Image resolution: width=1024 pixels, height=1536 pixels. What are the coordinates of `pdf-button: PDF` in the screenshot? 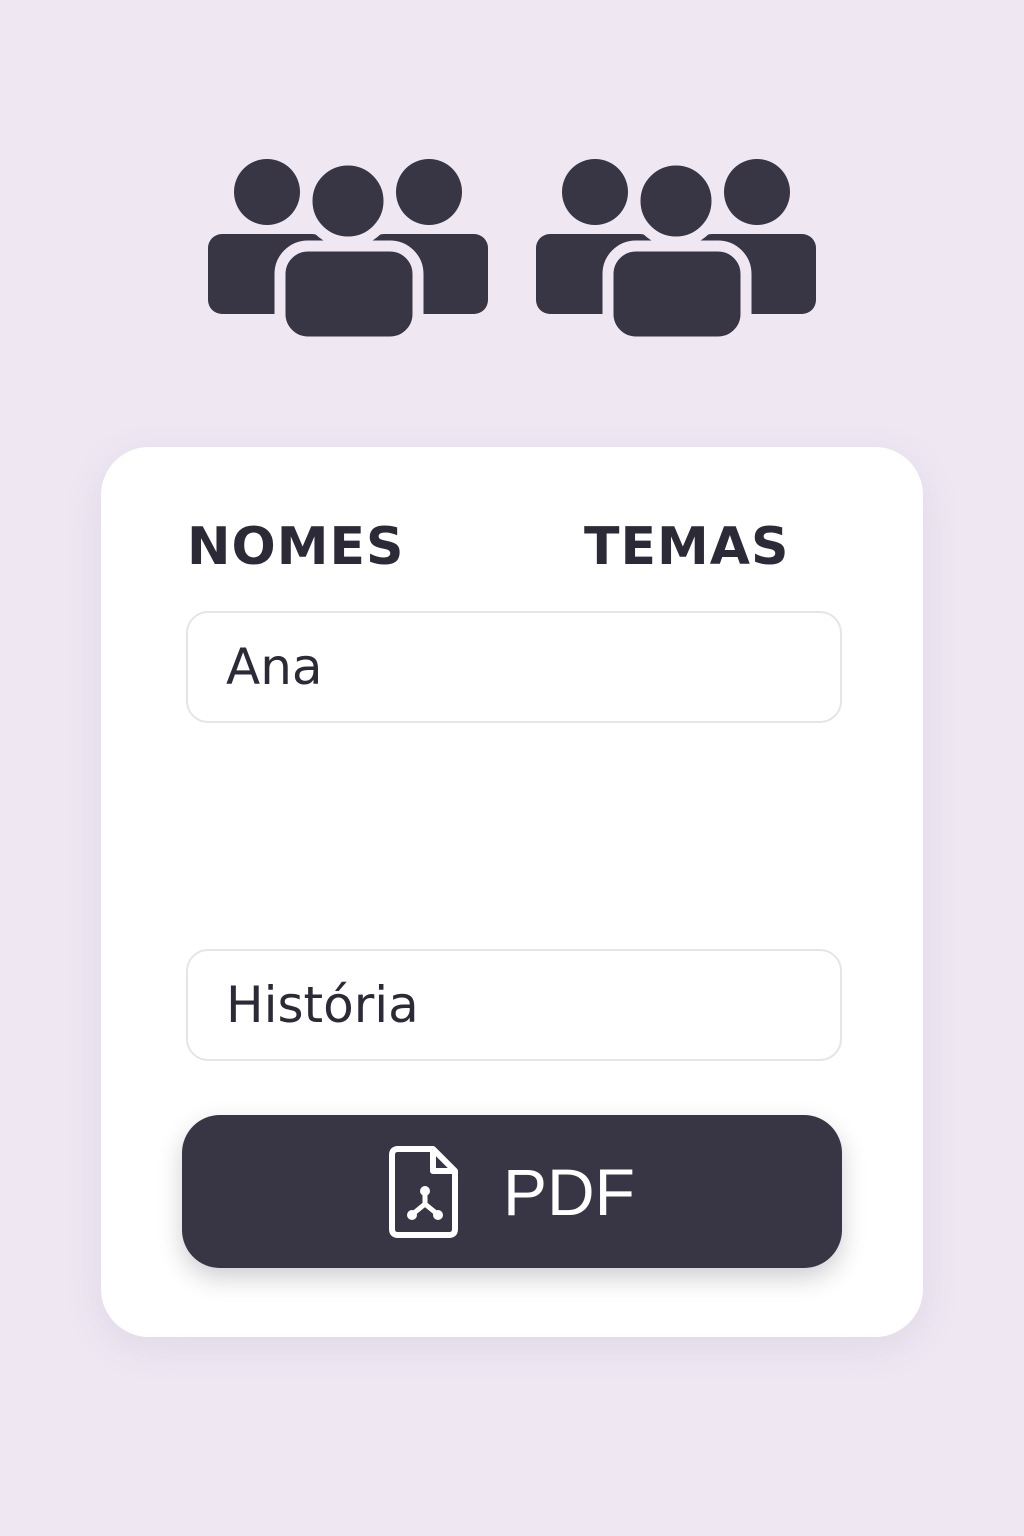 It's located at (512, 1191).